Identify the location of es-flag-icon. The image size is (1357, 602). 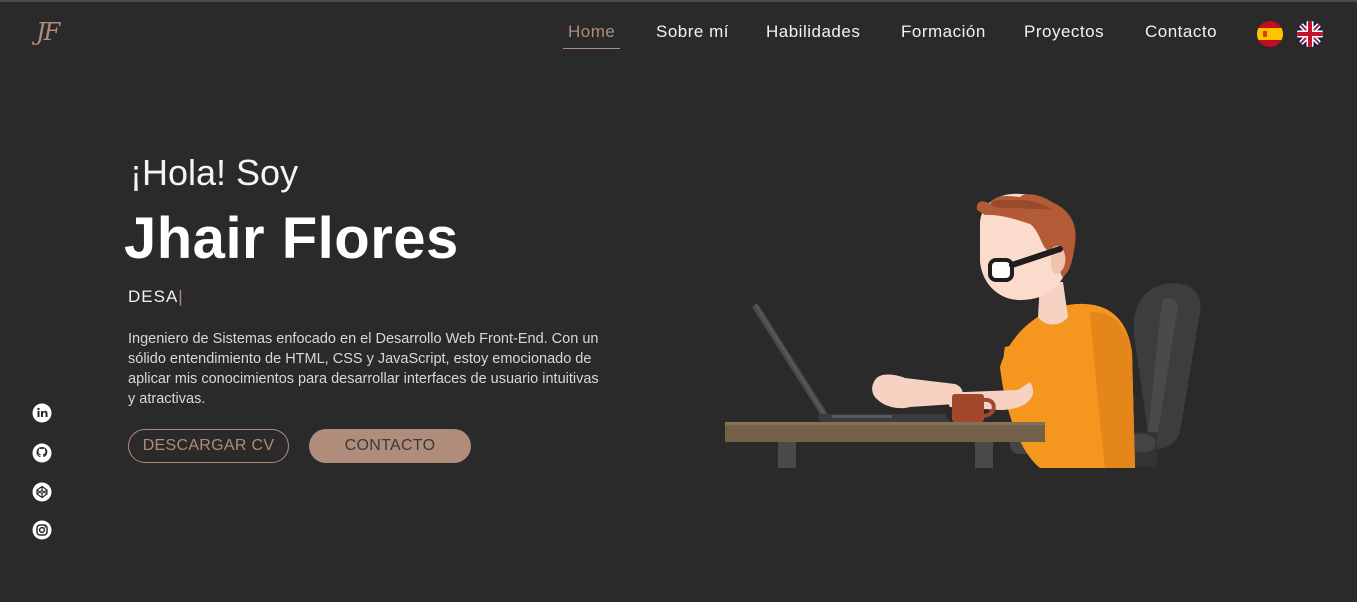
(1270, 34).